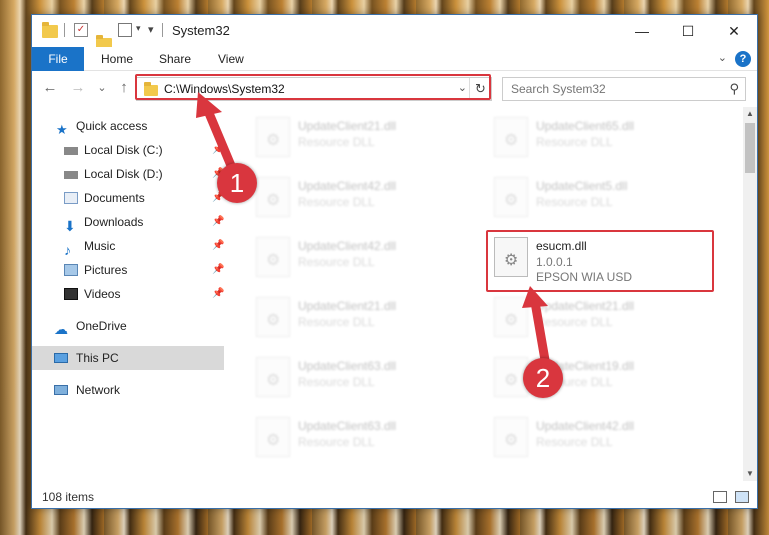 This screenshot has height=535, width=769. Describe the element at coordinates (209, 105) in the screenshot. I see `arrow-1-head` at that location.